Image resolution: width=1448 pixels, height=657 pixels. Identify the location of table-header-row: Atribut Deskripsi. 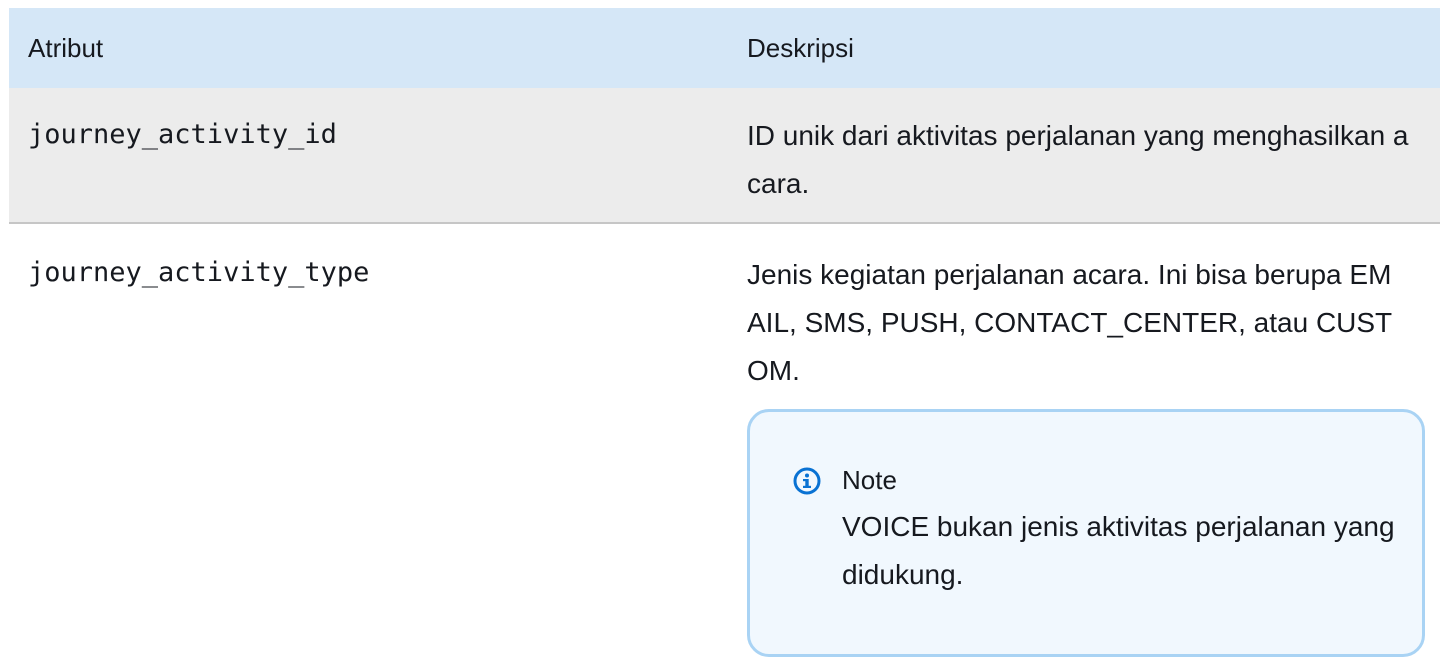
(724, 48).